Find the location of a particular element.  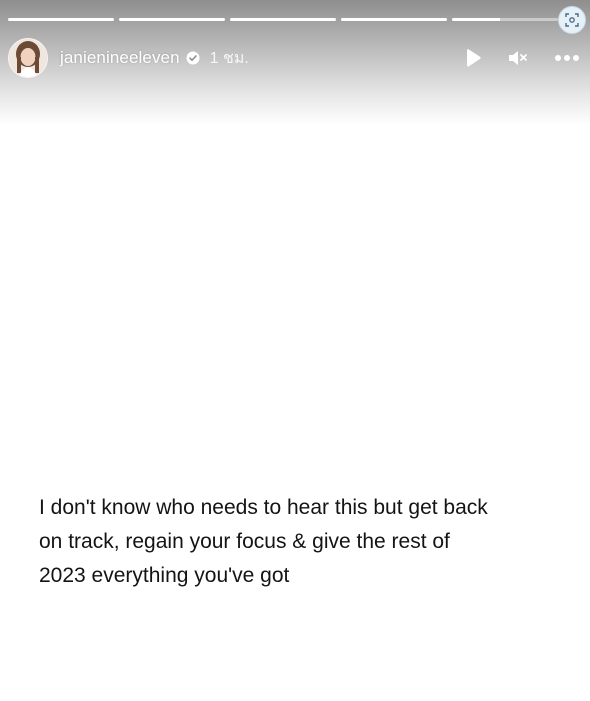

verified-badge-icon is located at coordinates (193, 58).